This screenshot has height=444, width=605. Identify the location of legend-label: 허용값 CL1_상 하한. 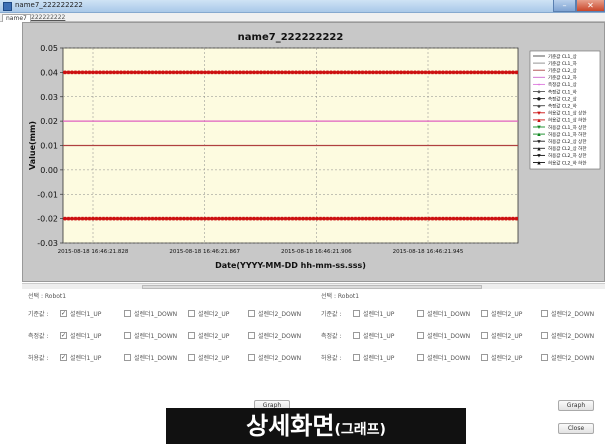
(567, 120).